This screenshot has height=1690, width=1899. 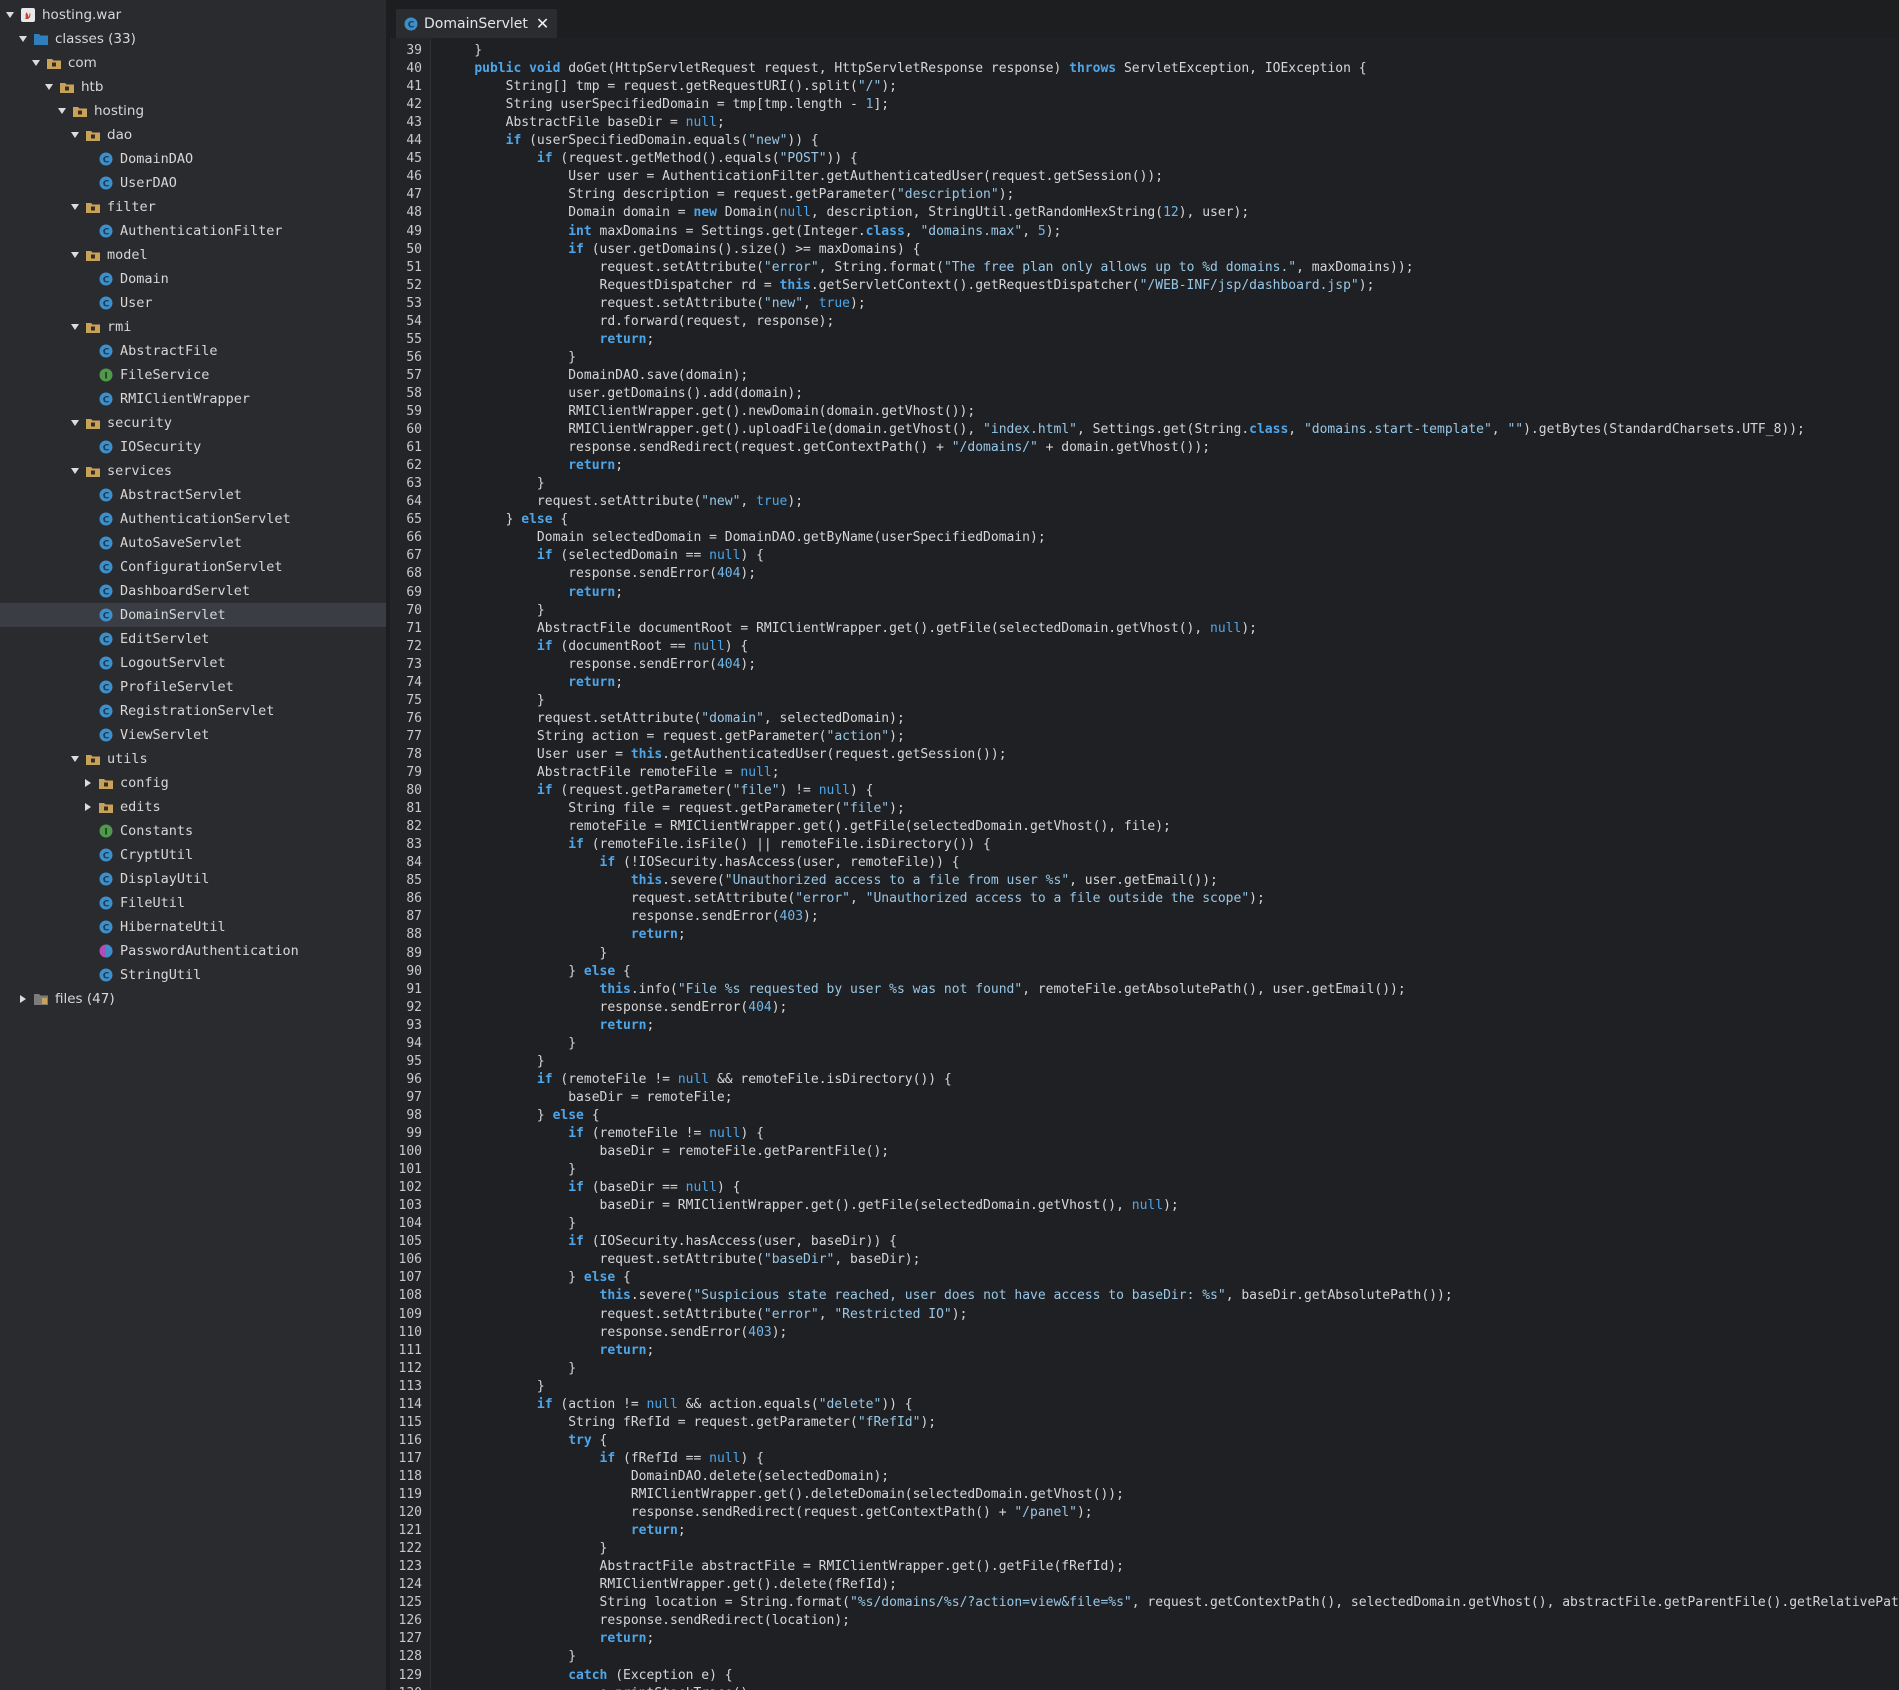 I want to click on tree-node-stringutil: C StringUtil, so click(x=193, y=975).